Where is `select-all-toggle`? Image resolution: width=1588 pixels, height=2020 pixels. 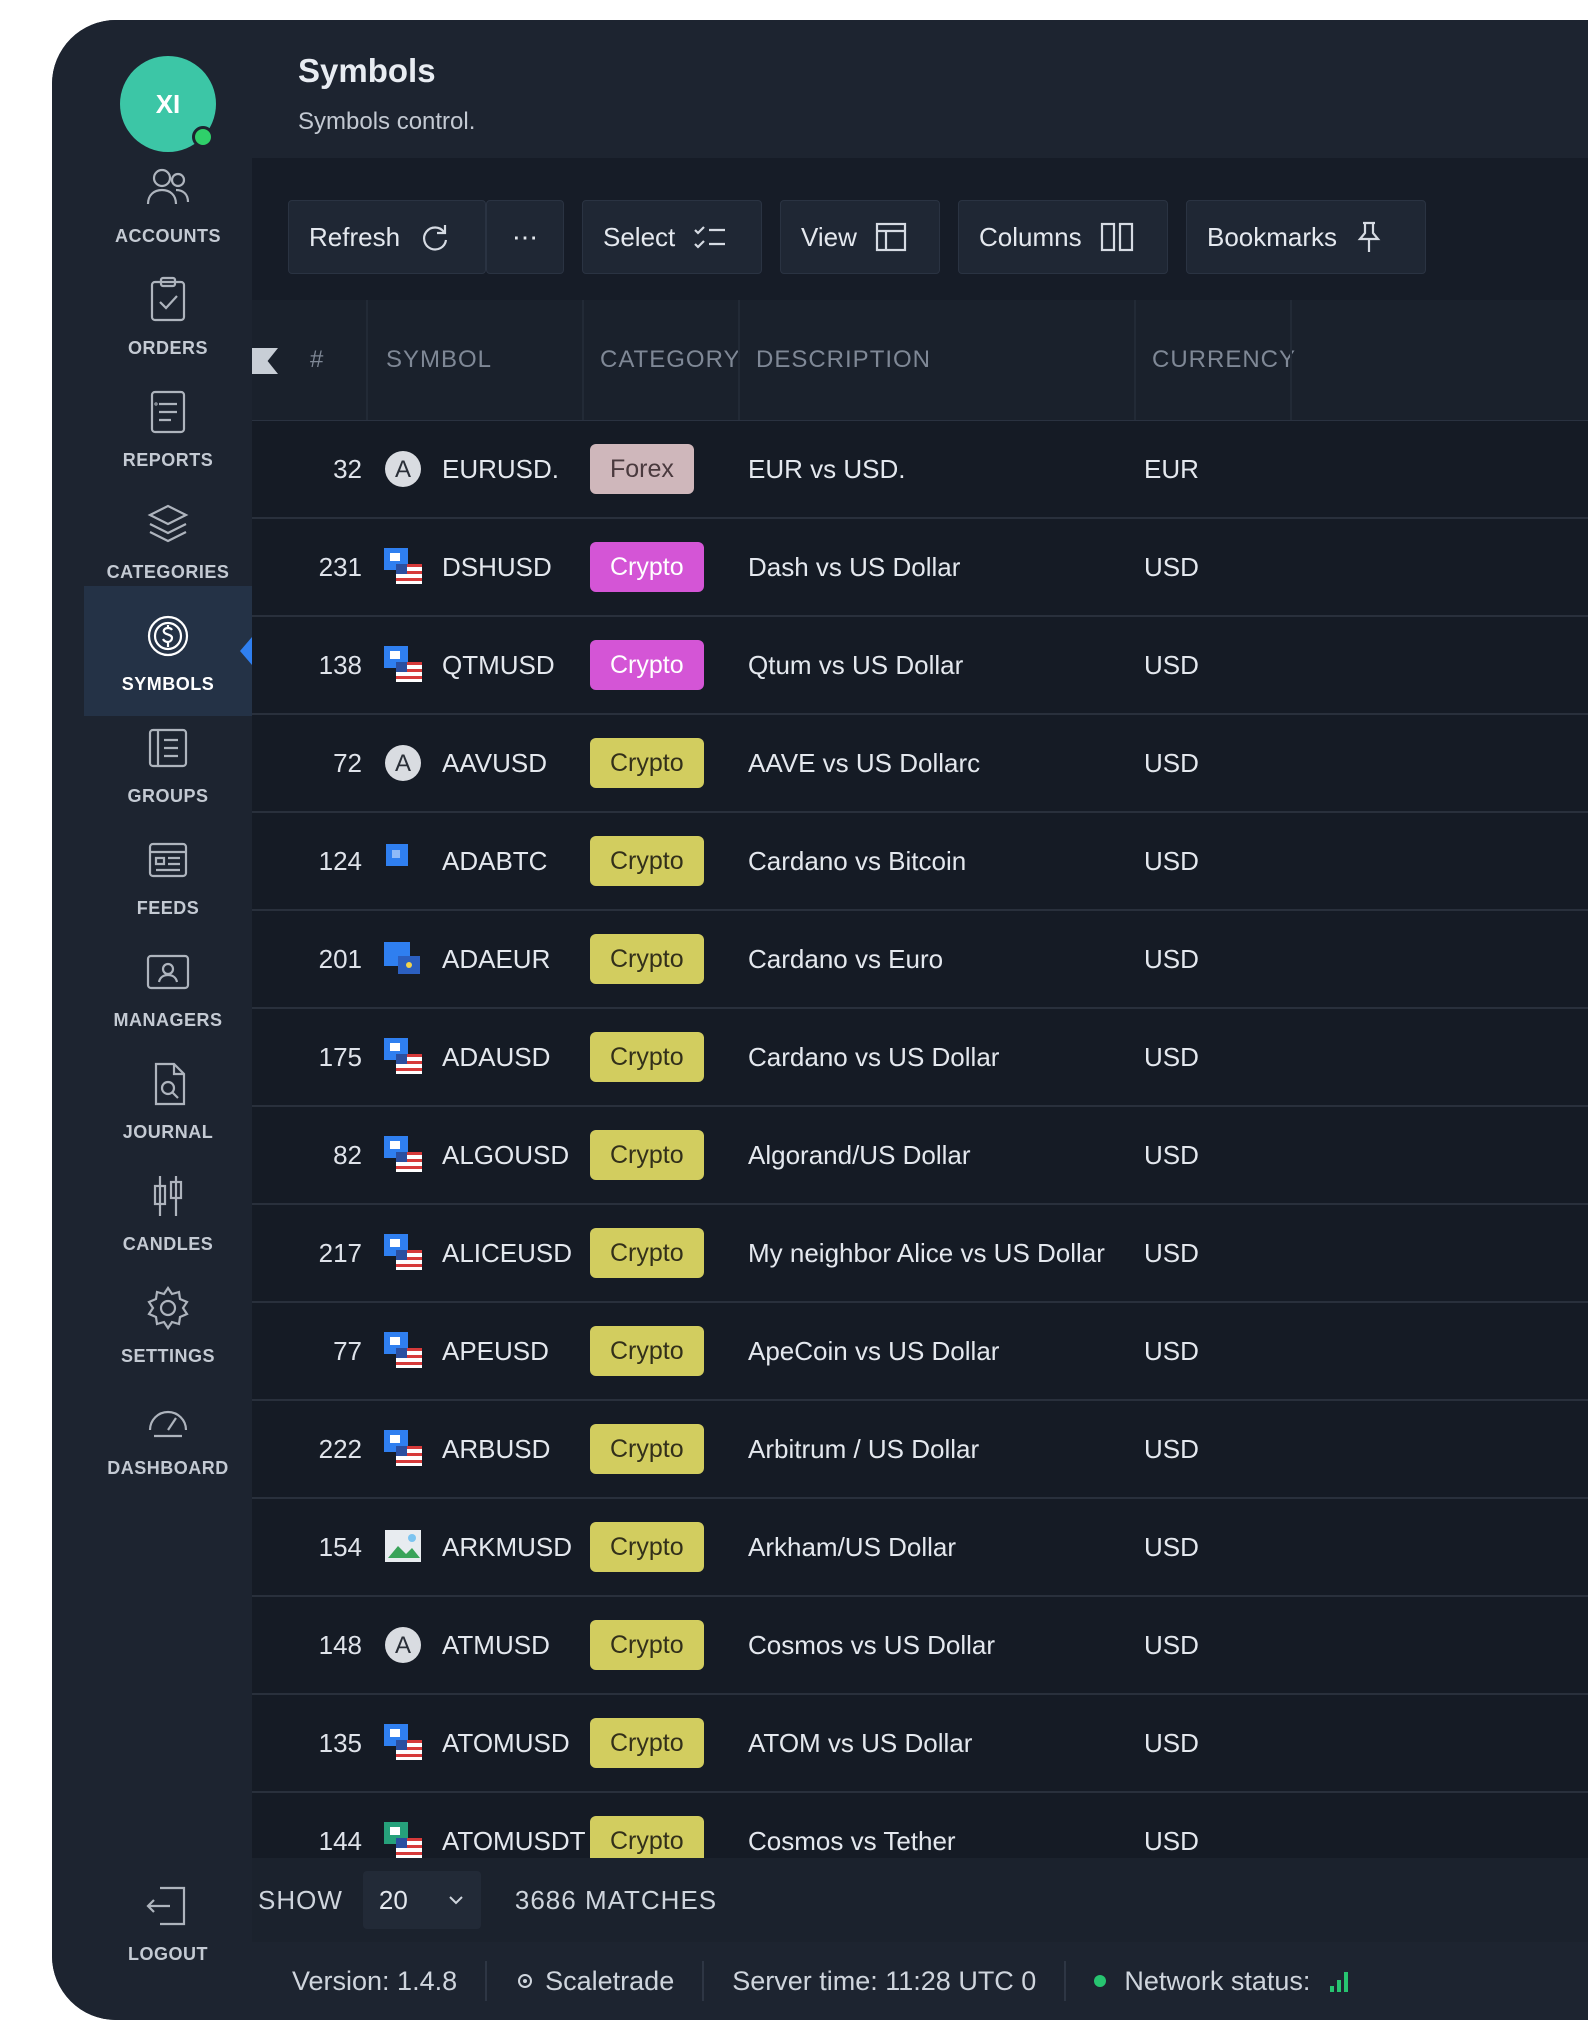
select-all-toggle is located at coordinates (265, 361).